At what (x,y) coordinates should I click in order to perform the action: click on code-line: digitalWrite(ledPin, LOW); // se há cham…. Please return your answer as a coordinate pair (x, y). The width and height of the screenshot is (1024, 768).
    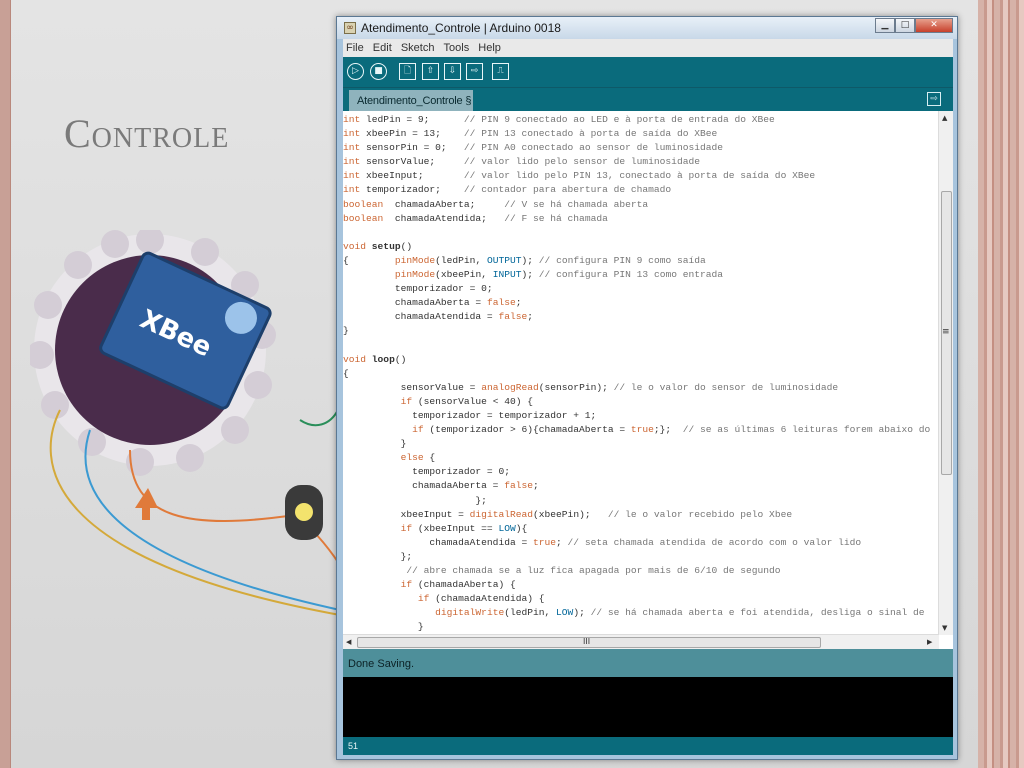
    Looking at the image, I should click on (640, 613).